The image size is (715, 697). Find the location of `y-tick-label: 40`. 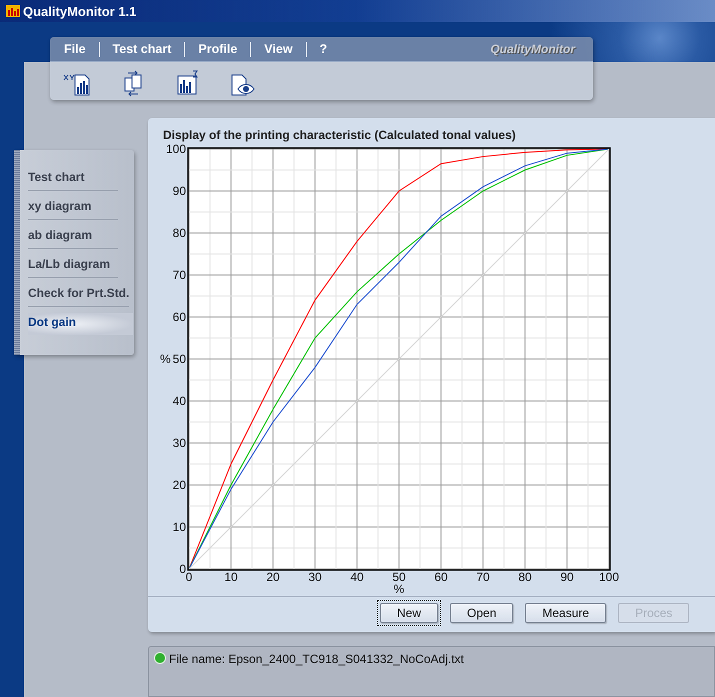

y-tick-label: 40 is located at coordinates (179, 401).